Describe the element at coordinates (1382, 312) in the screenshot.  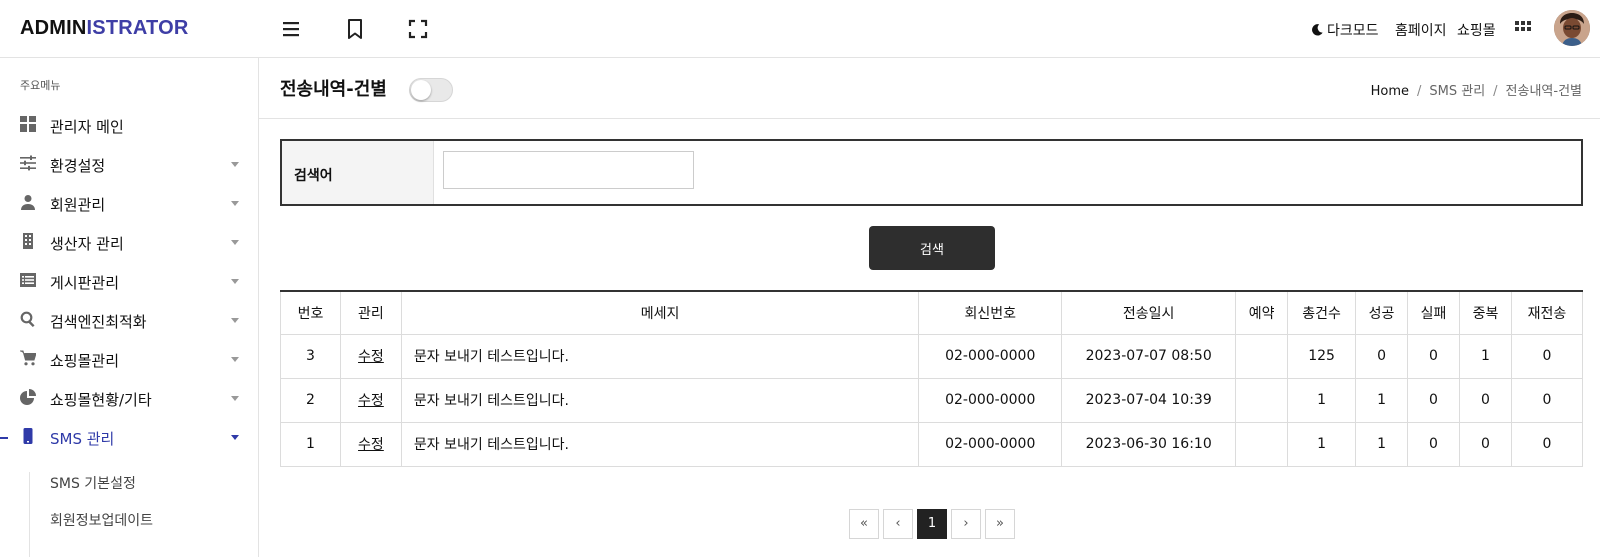
I see `column-header: 성공` at that location.